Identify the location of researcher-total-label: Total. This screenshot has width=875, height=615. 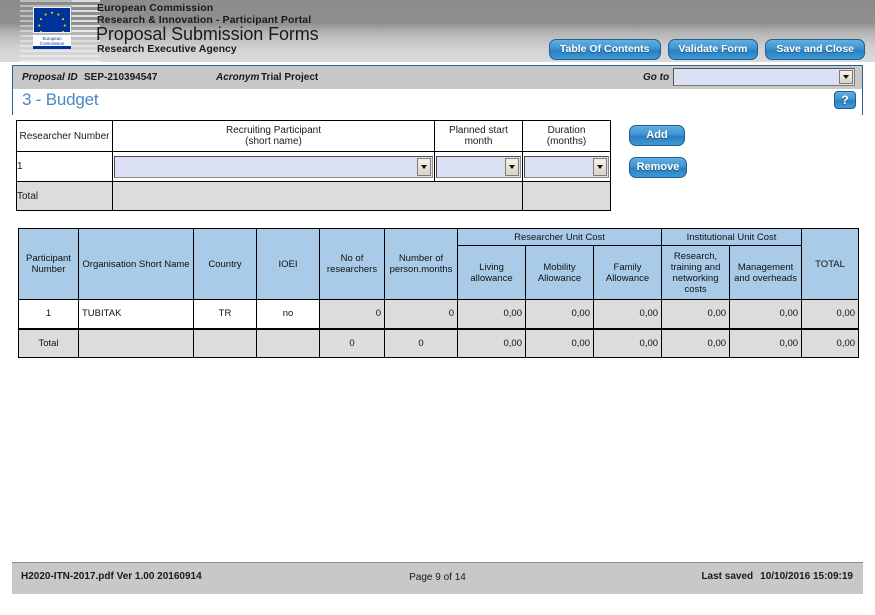
(64, 196).